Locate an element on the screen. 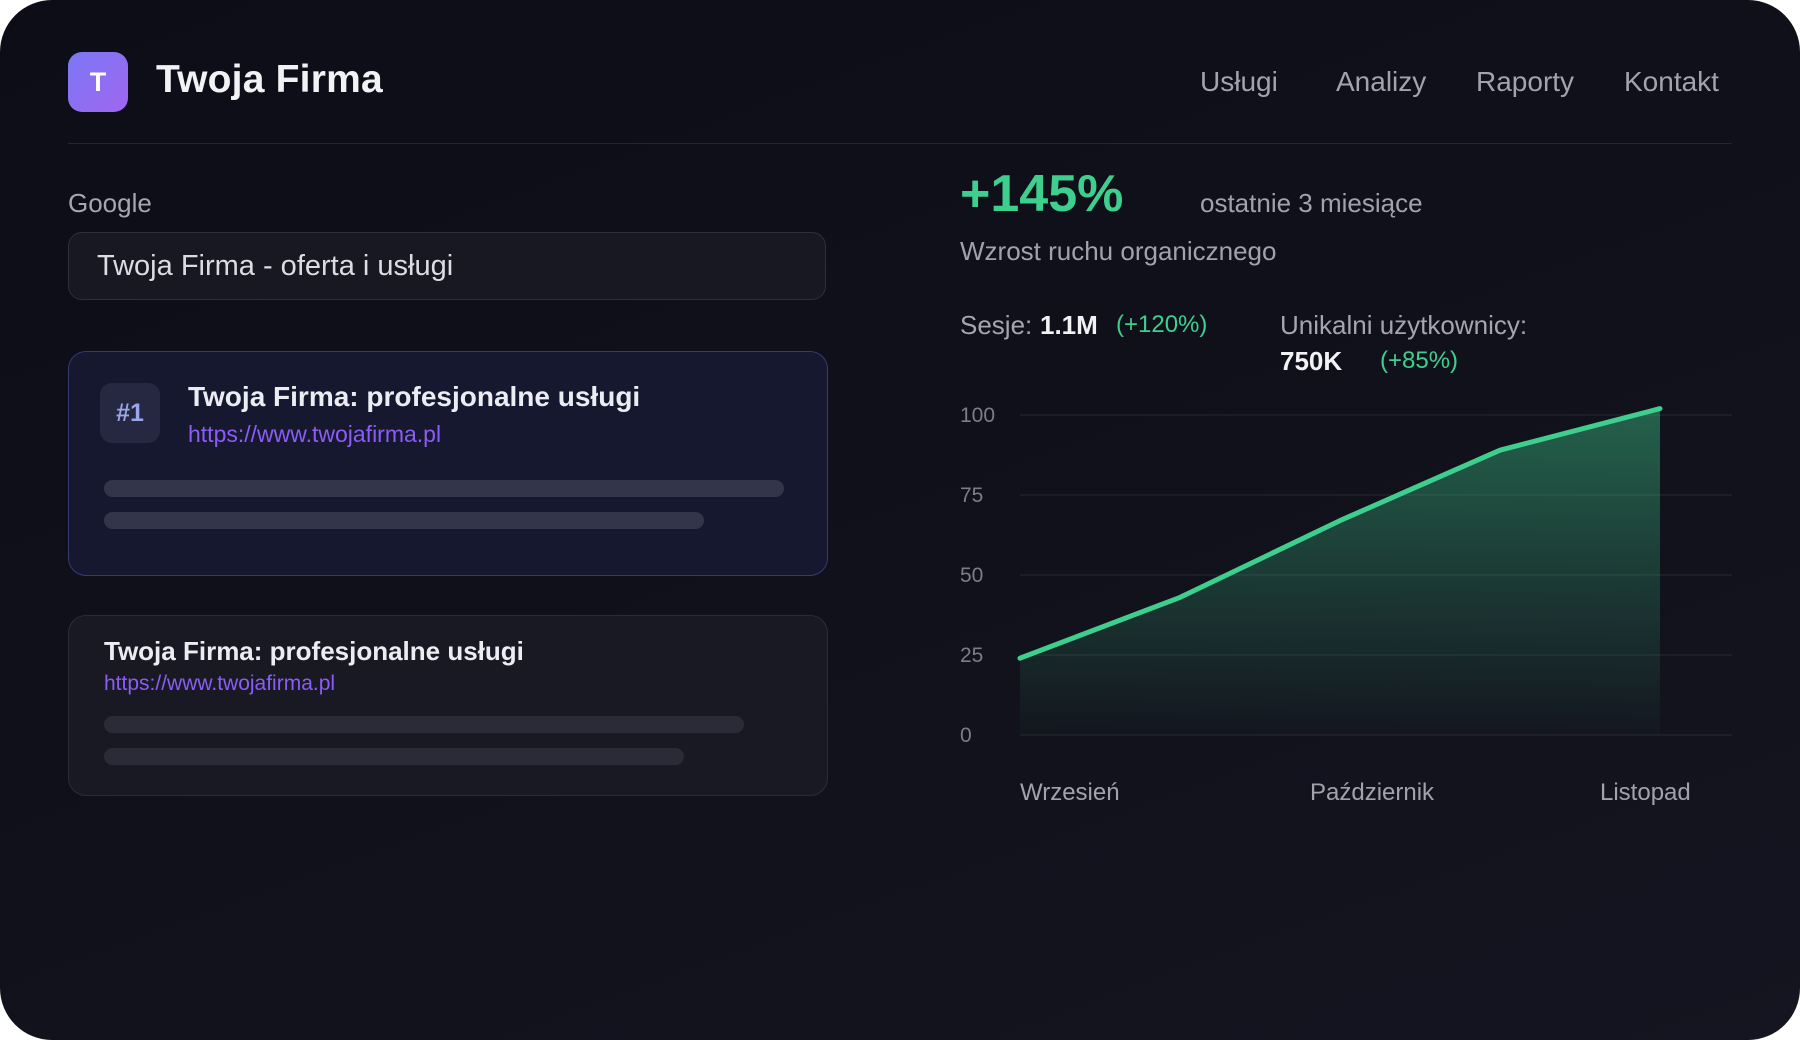 This screenshot has height=1040, width=1800. y-tick-label: 50 is located at coordinates (971, 575).